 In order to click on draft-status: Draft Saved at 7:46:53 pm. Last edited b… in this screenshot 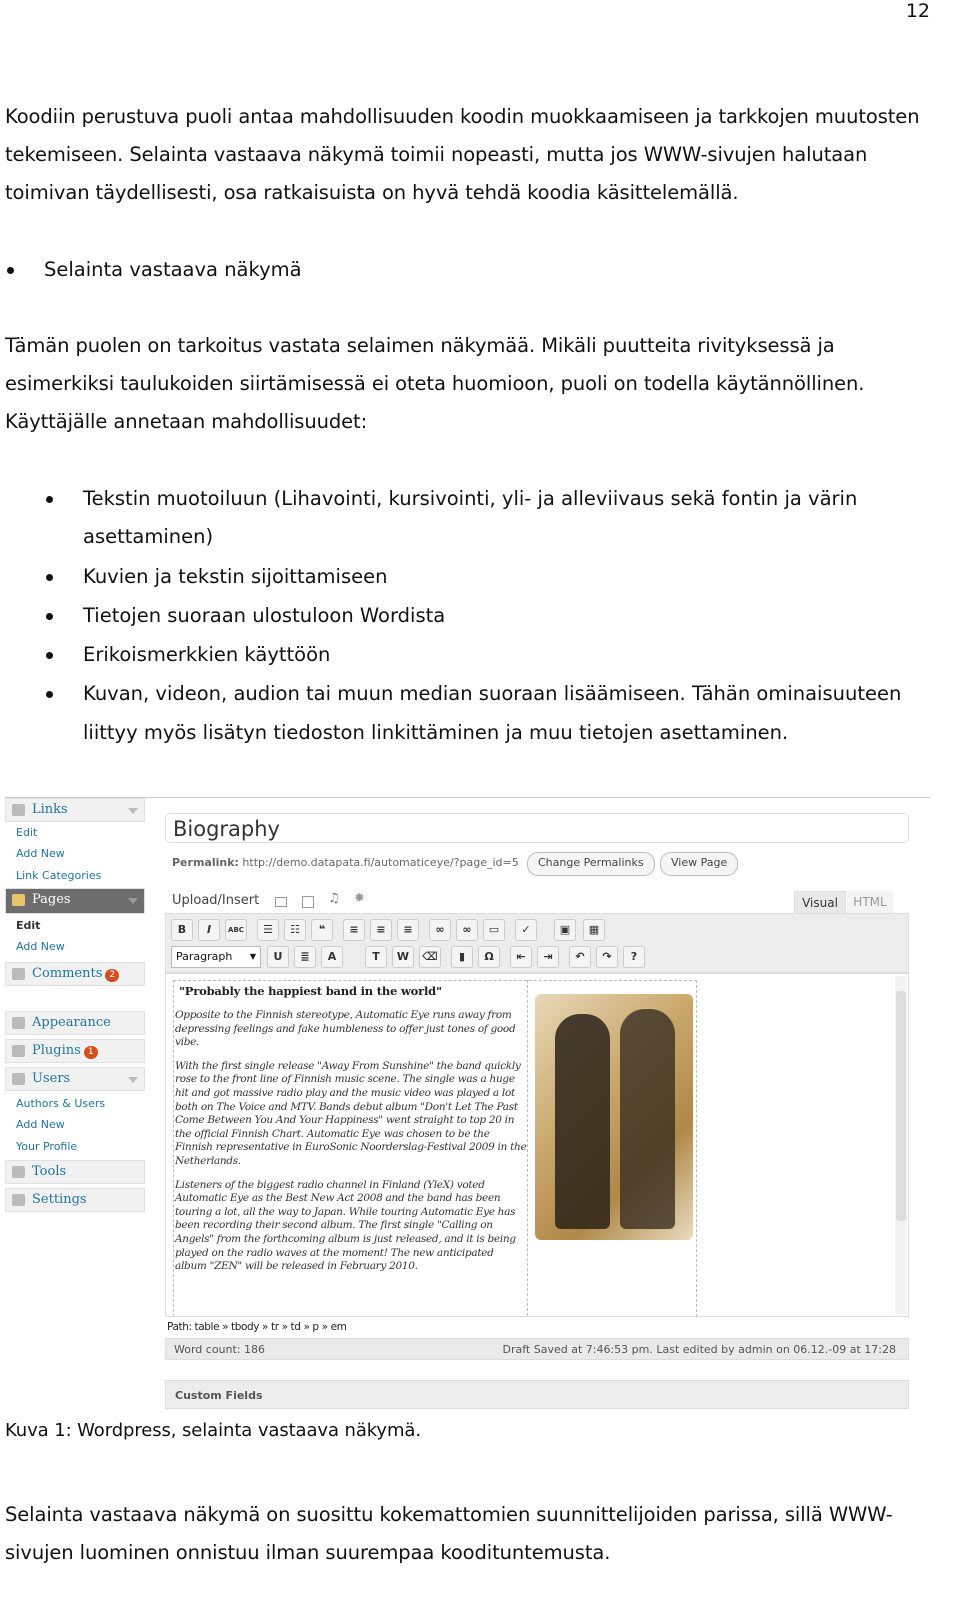, I will do `click(699, 1349)`.